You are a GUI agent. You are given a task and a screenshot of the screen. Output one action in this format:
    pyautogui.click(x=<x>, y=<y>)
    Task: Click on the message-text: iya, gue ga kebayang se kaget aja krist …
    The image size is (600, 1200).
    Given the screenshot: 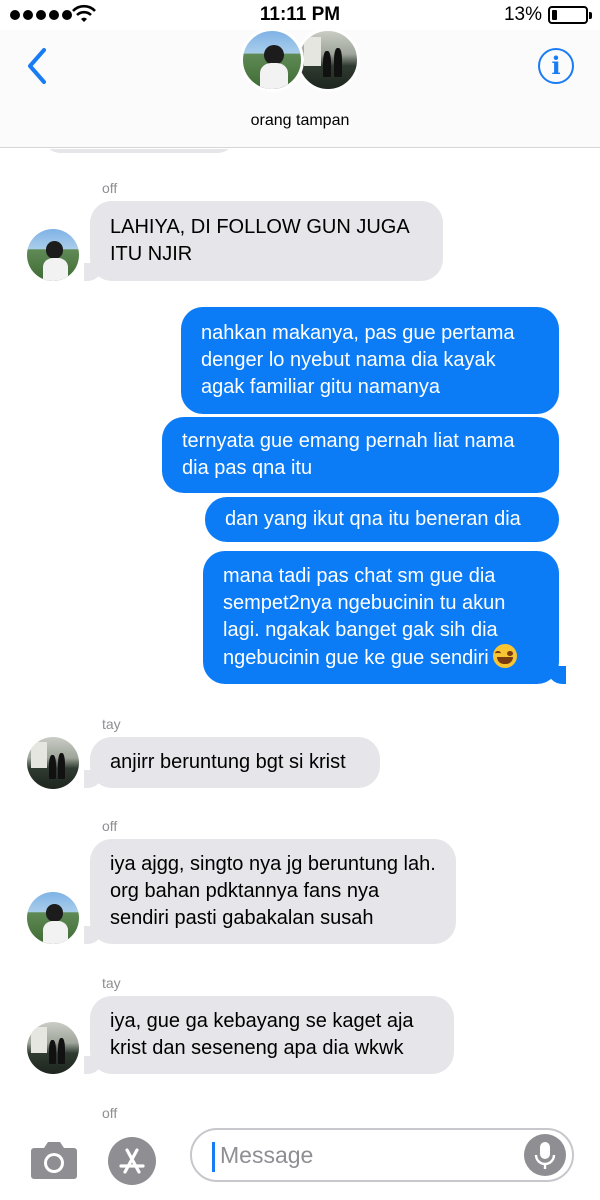 What is the action you would take?
    pyautogui.click(x=262, y=1034)
    